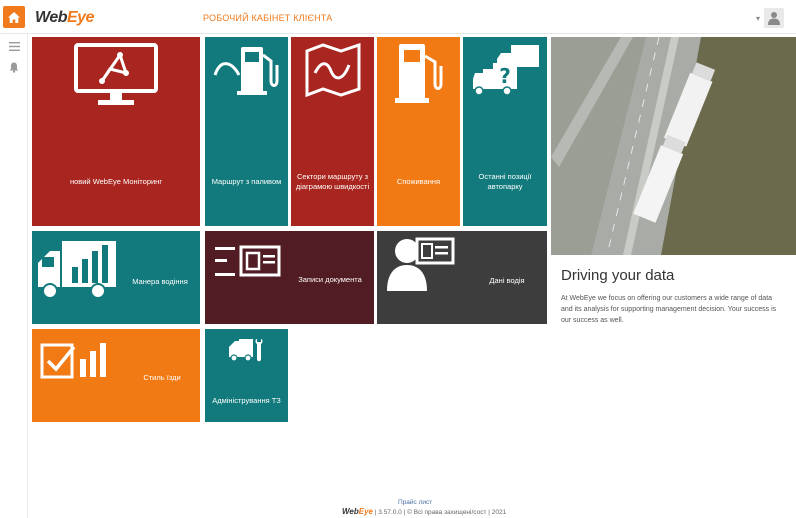 This screenshot has width=796, height=518. What do you see at coordinates (365, 511) in the screenshot?
I see `footer-brand-eye: Eye` at bounding box center [365, 511].